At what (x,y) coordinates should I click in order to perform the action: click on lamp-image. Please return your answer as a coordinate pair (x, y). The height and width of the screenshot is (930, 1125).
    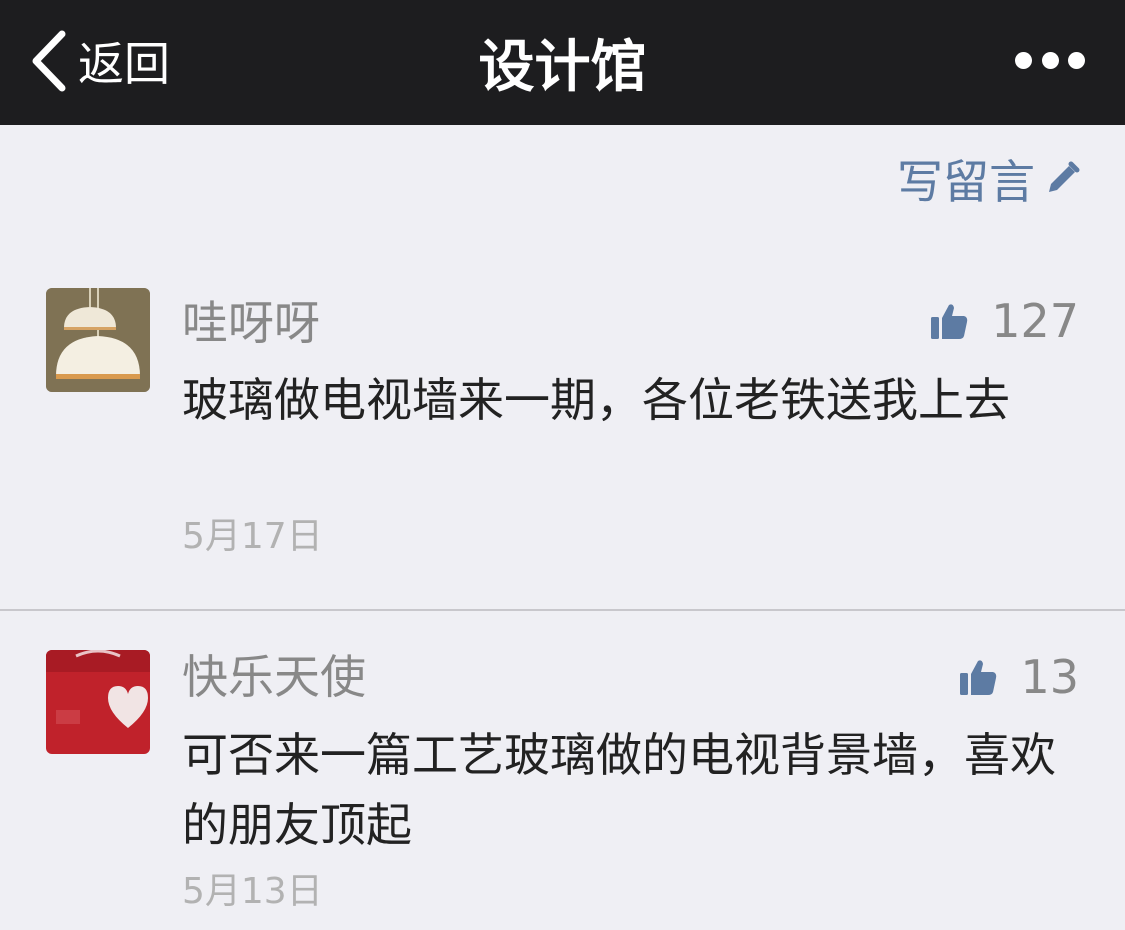
    Looking at the image, I should click on (98, 340).